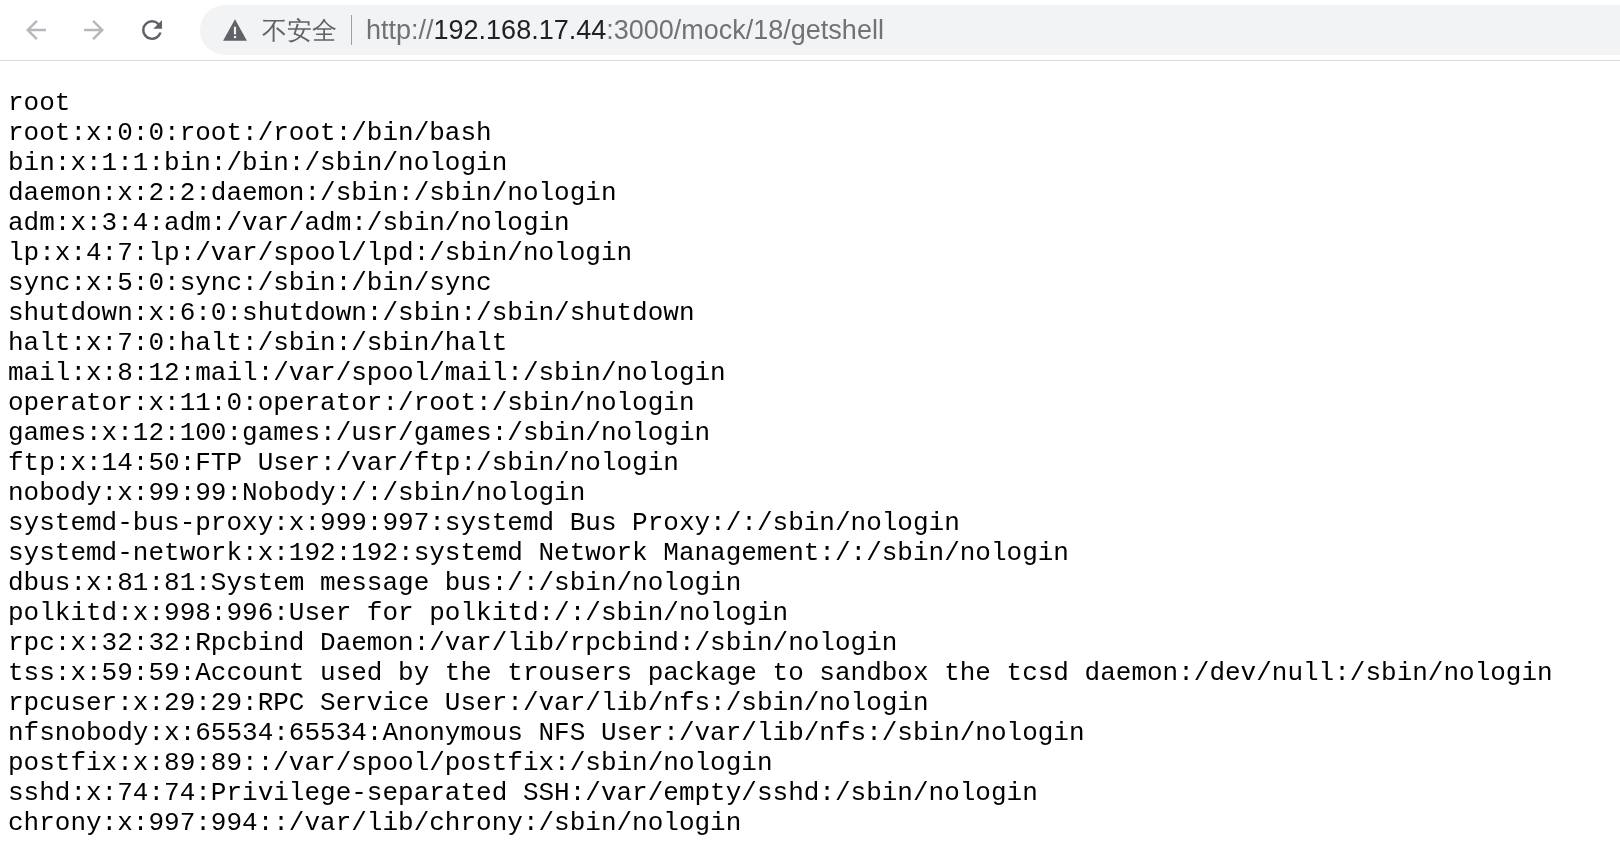  I want to click on address-bar: 不安全 http://192.168.17.44:3000/mock/18/getshell, so click(910, 30).